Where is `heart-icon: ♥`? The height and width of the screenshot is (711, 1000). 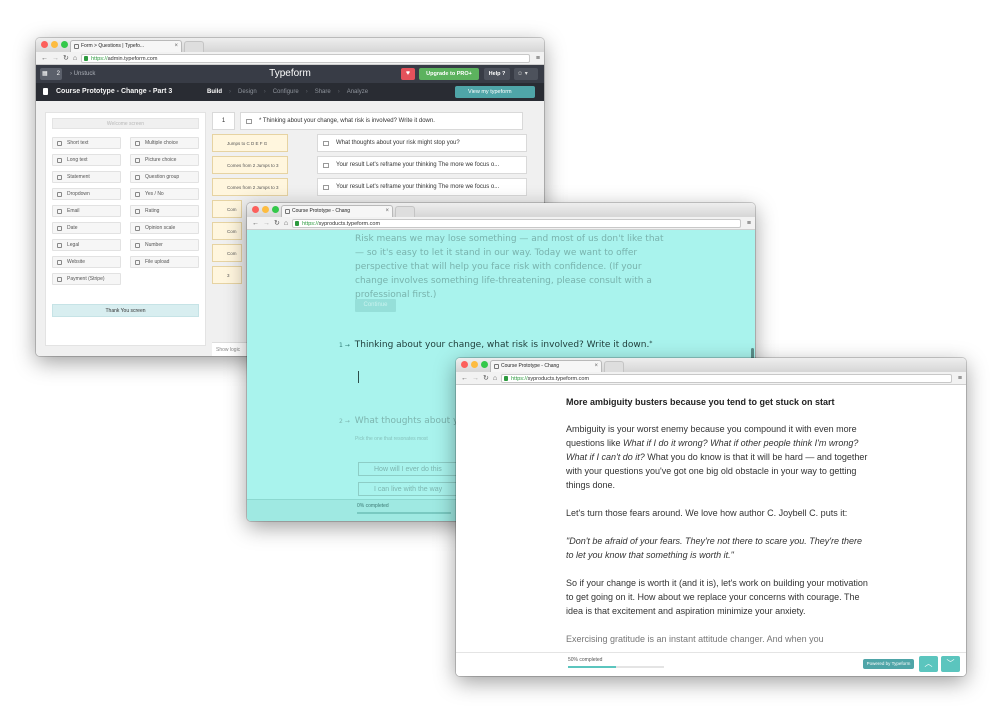 heart-icon: ♥ is located at coordinates (408, 74).